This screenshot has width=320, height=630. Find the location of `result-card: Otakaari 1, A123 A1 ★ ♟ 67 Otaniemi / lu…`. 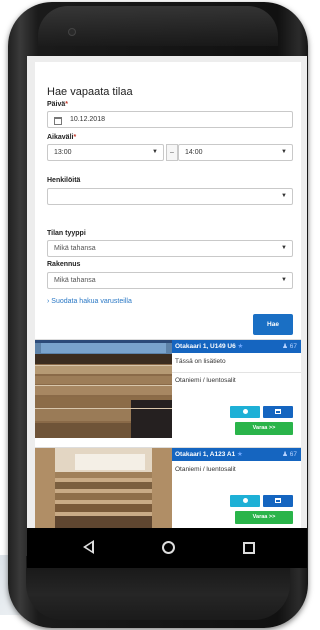

result-card: Otakaari 1, A123 A1 ★ ♟ 67 Otaniemi / lu… is located at coordinates (168, 487).